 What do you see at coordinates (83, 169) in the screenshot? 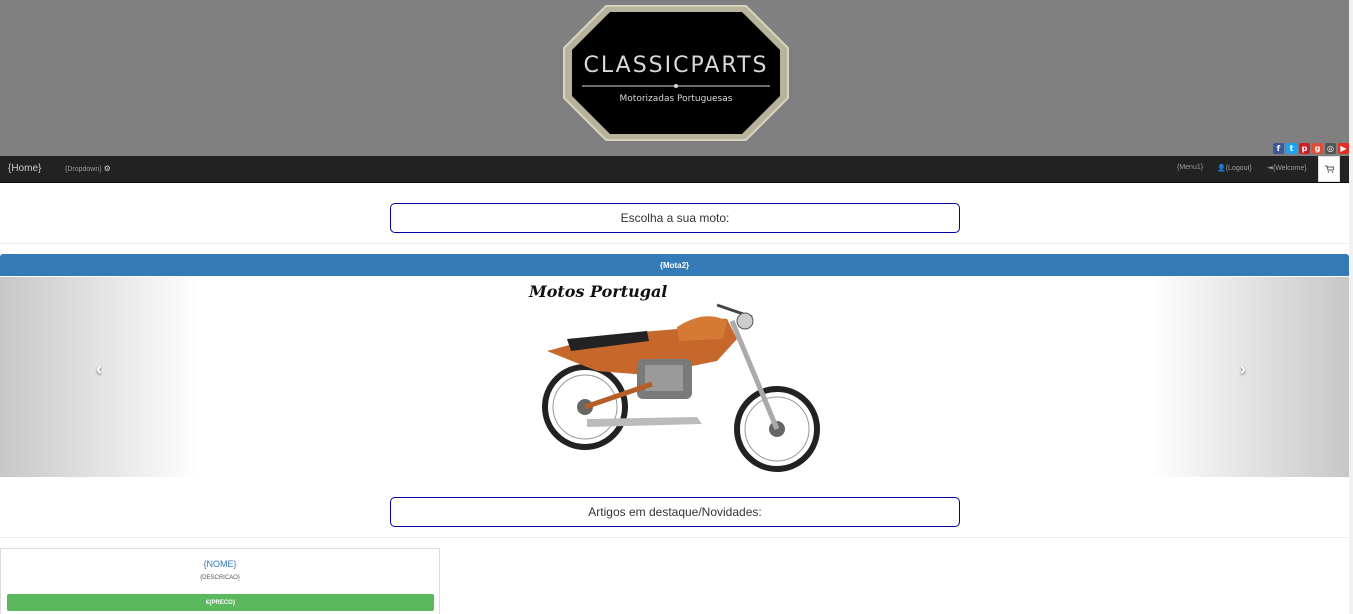
I see `nav-dropdown-label: {Dropdown}` at bounding box center [83, 169].